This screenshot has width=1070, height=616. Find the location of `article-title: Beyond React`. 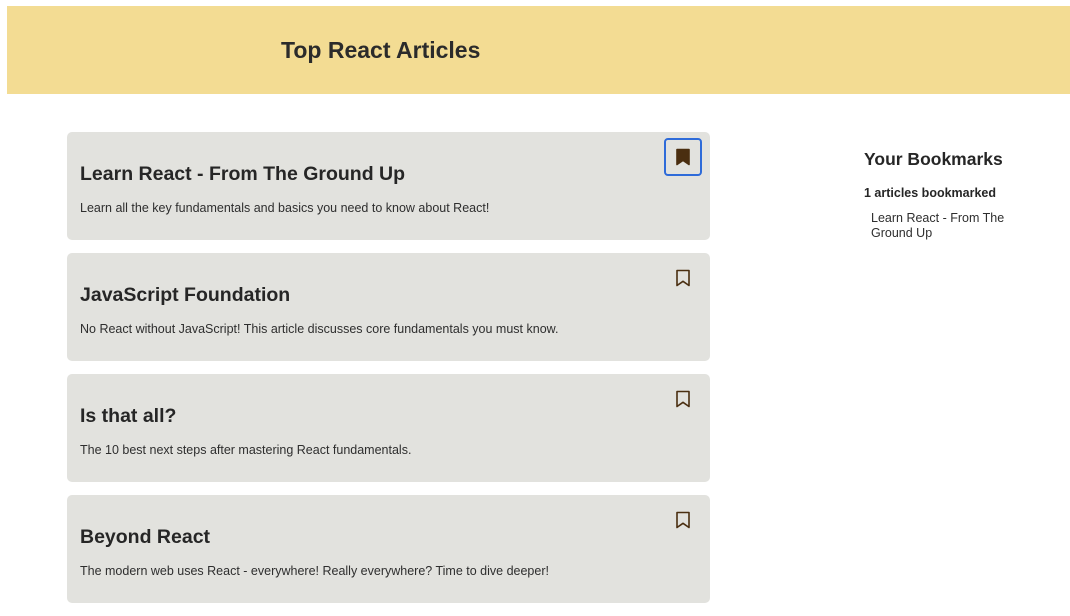

article-title: Beyond React is located at coordinates (145, 537).